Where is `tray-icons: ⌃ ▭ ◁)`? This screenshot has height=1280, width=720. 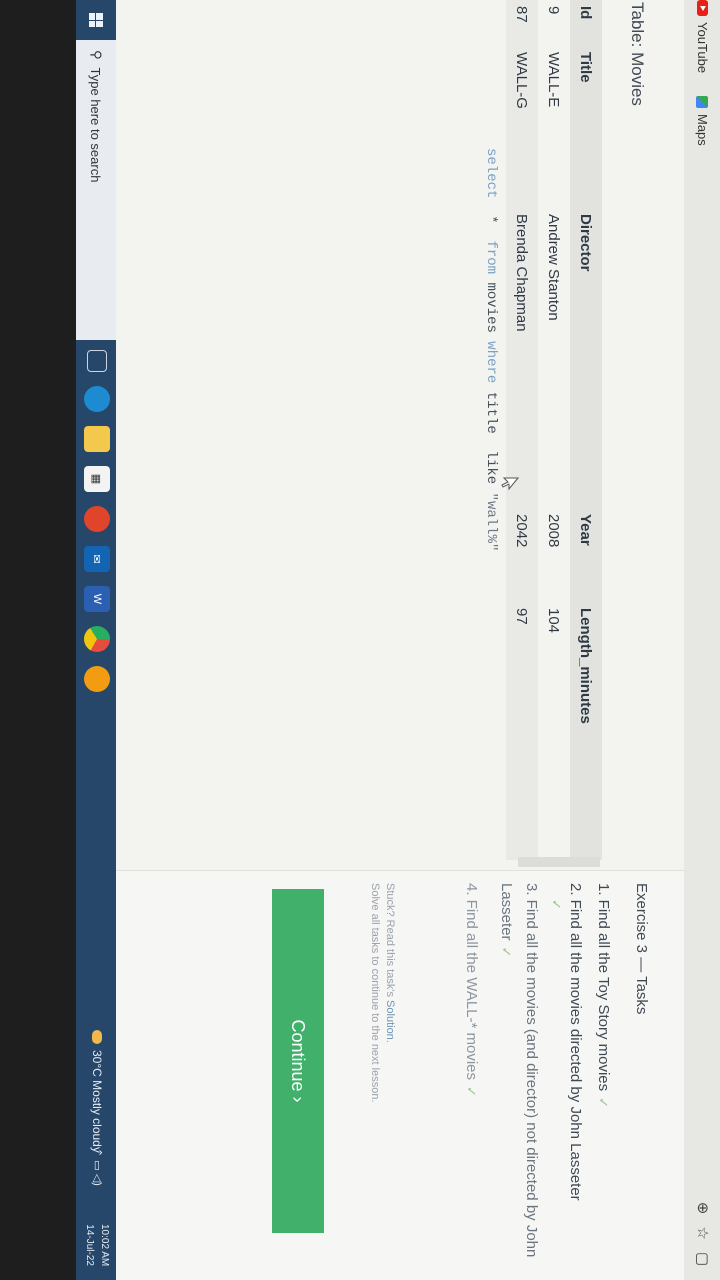 tray-icons: ⌃ ▭ ◁) is located at coordinates (97, 1167).